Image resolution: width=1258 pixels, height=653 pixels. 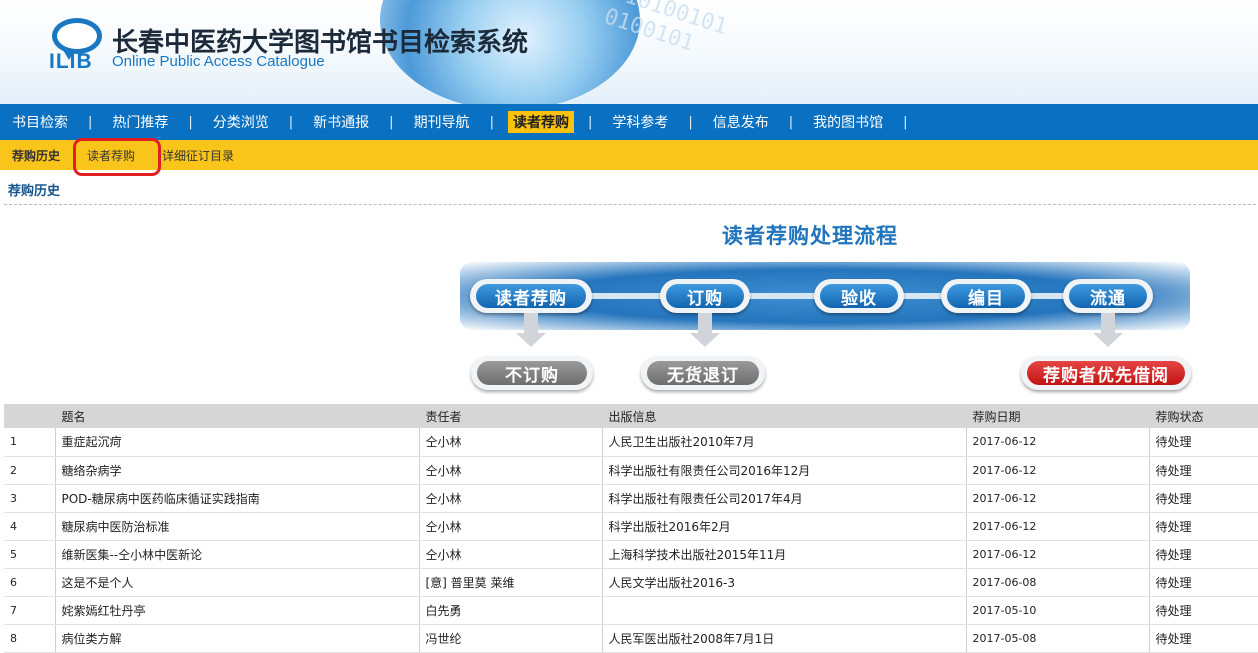 I want to click on row-number: 5, so click(x=30, y=554).